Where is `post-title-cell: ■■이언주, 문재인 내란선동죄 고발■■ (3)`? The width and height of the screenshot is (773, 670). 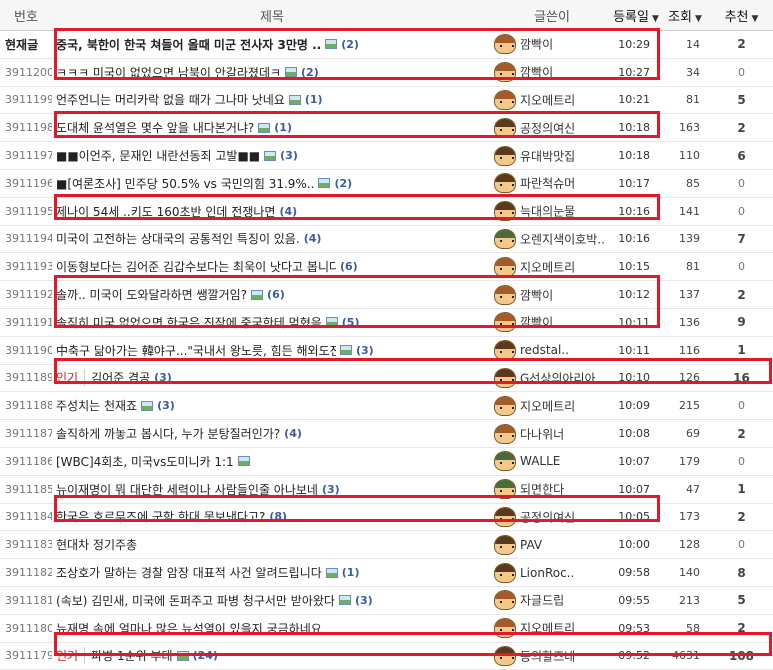 post-title-cell: ■■이언주, 문재인 내란선동죄 고발■■ (3) is located at coordinates (272, 155).